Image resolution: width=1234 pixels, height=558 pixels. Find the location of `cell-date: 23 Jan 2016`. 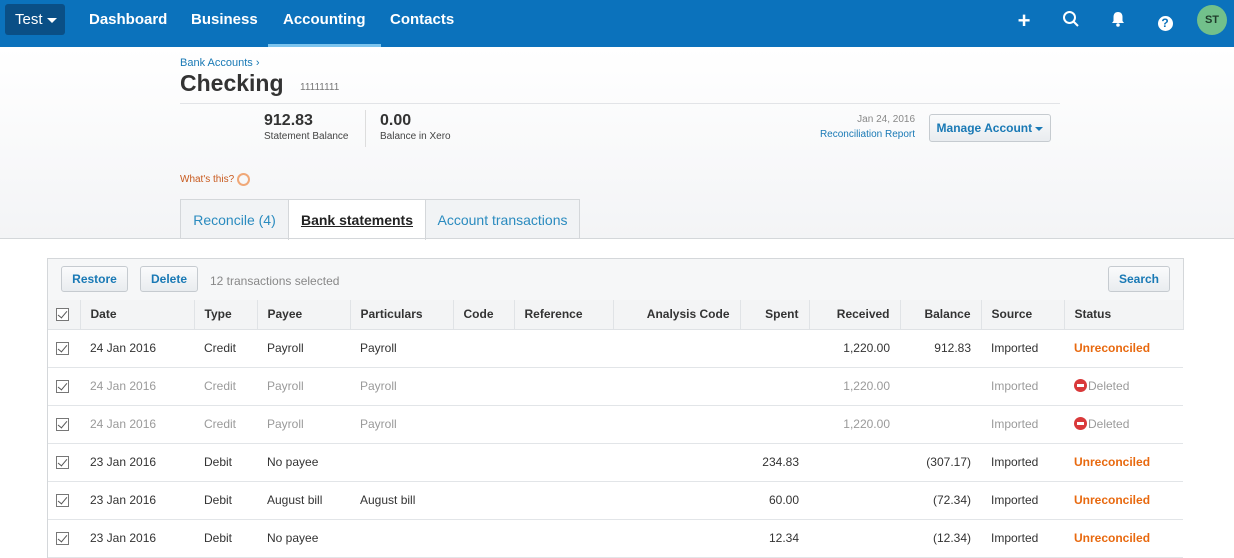

cell-date: 23 Jan 2016 is located at coordinates (137, 538).